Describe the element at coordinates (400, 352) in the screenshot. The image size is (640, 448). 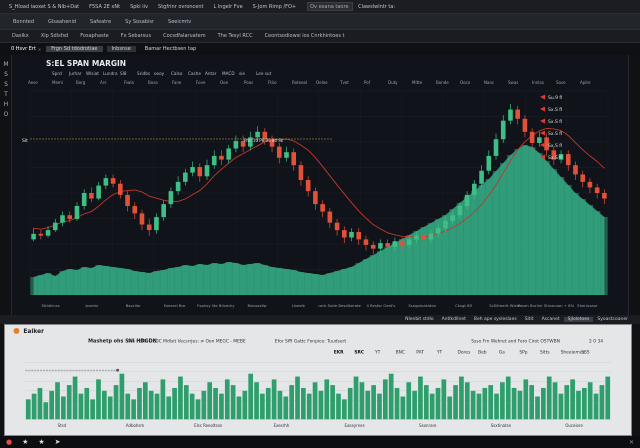
I see `lower-toolbar-item: BNC` at that location.